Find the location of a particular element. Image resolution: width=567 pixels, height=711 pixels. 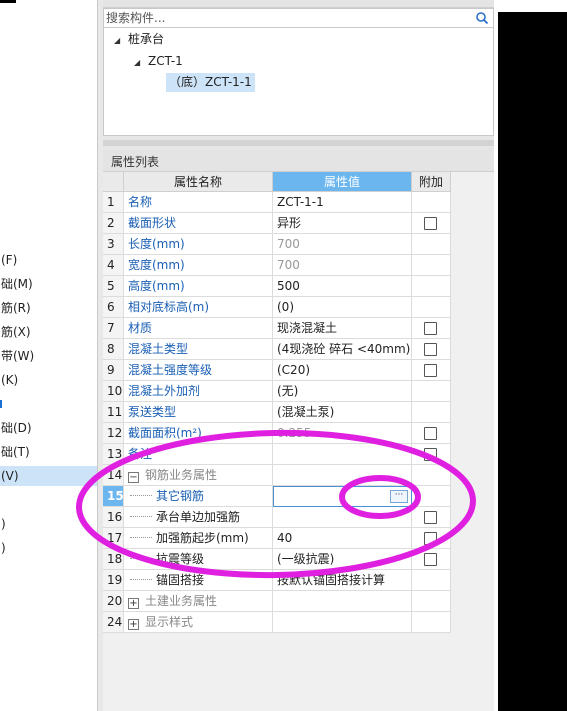

table-row: 18 抗震等级 (一级抗震) is located at coordinates (277, 559).